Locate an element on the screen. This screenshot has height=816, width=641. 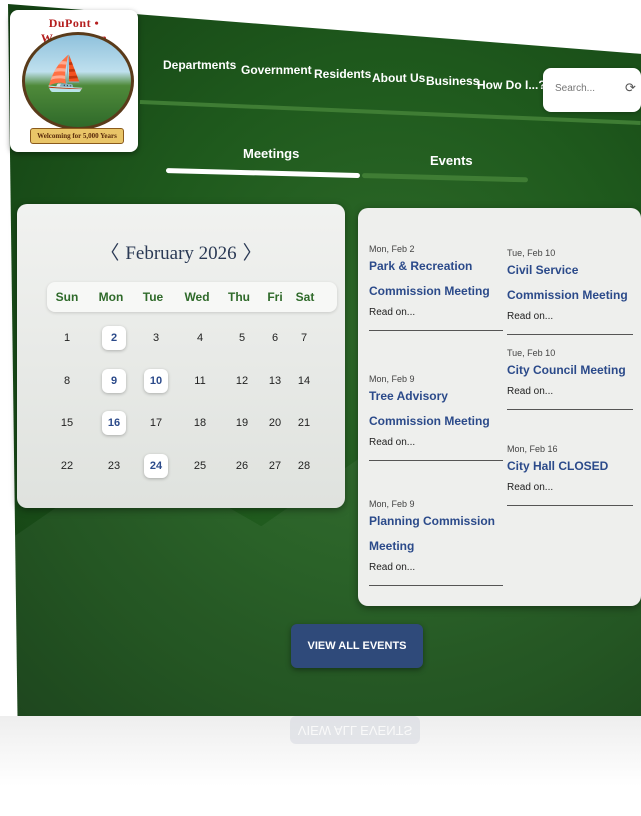
search-box: ⟳ is located at coordinates (592, 90).